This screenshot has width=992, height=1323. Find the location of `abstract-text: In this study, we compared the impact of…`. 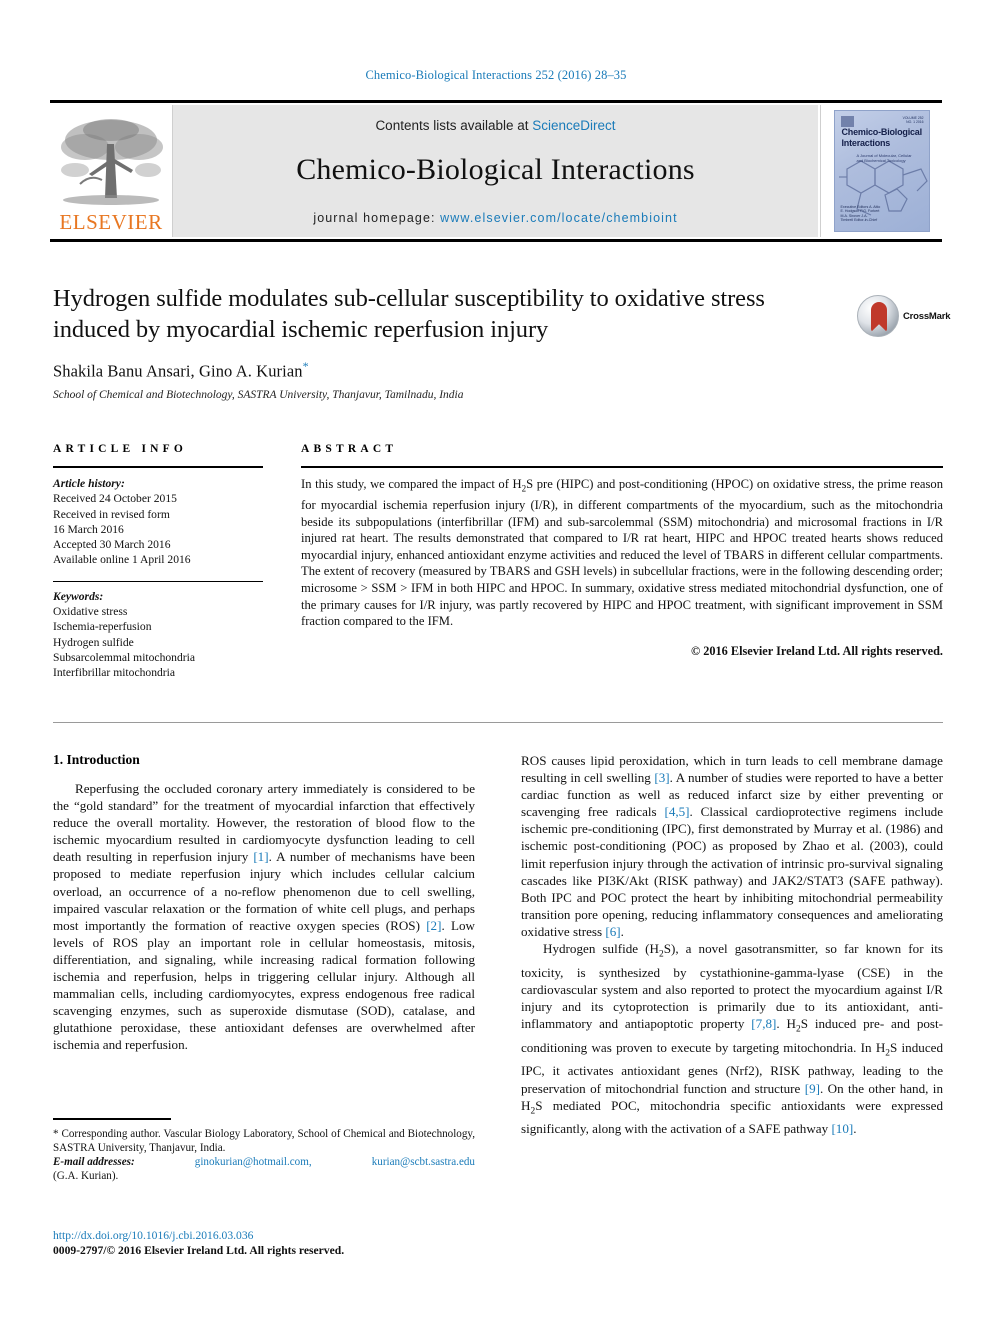

abstract-text: In this study, we compared the impact of… is located at coordinates (622, 553).